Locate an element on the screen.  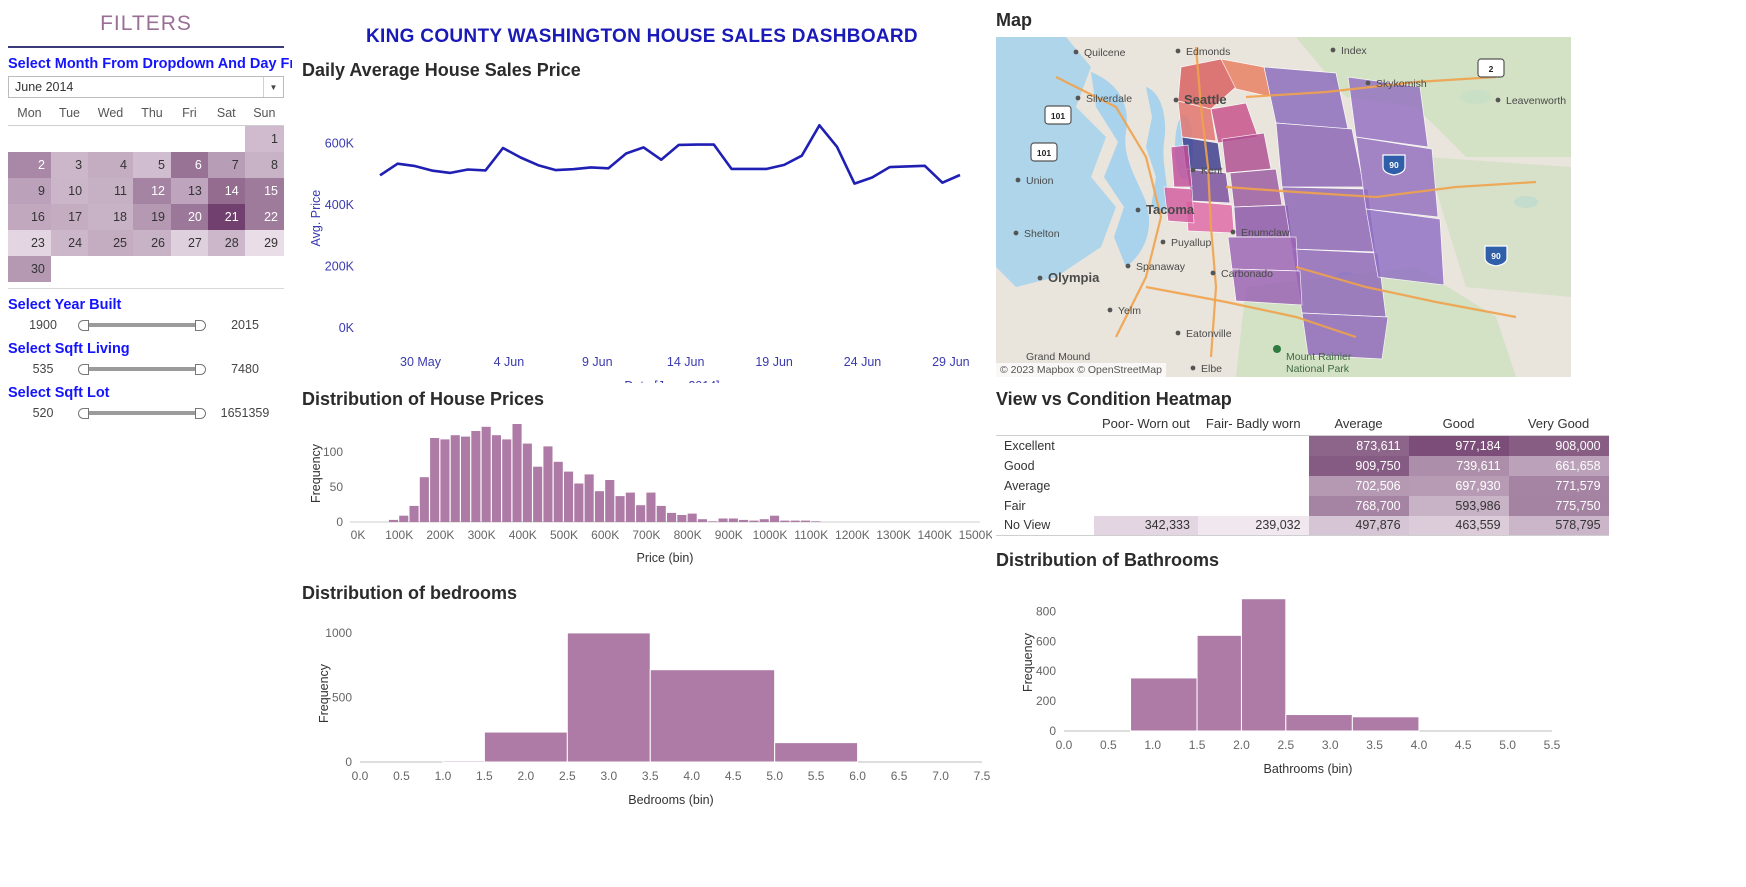
calendar-day-28: 28 is located at coordinates (226, 242).